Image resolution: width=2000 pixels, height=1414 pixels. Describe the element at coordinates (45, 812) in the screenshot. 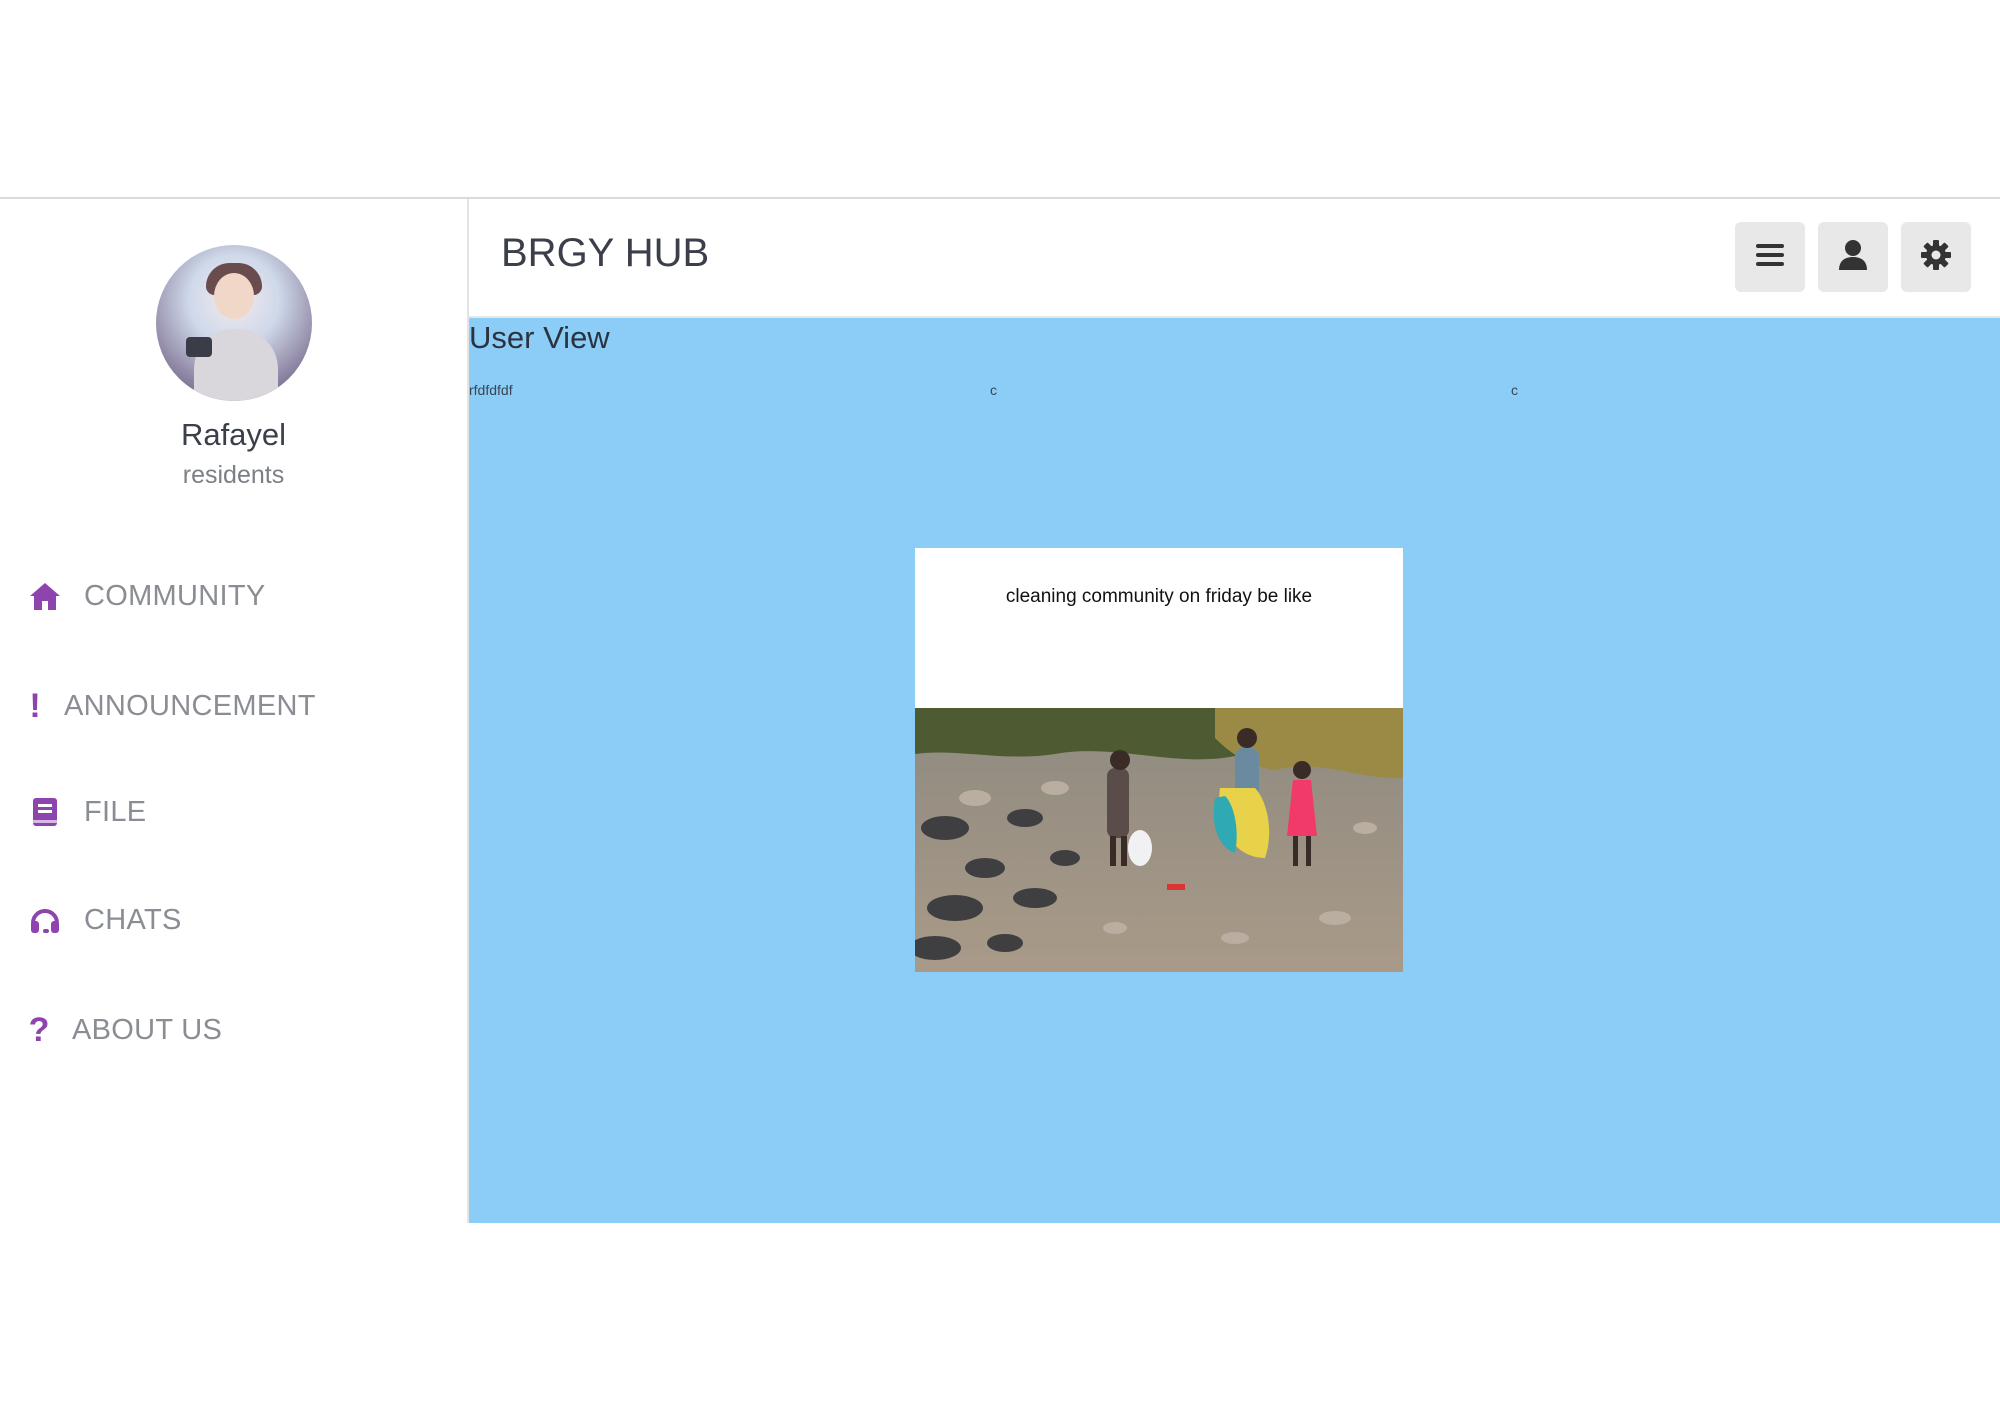

I see `book-icon` at that location.